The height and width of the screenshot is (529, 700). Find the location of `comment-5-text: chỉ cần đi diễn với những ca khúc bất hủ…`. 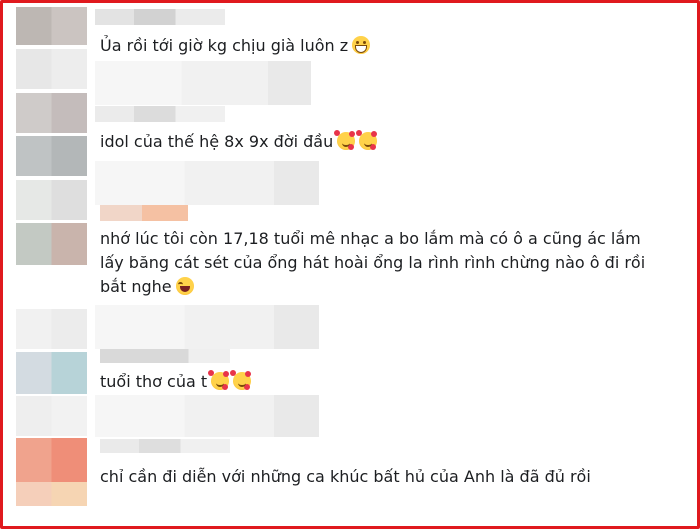

comment-5-text: chỉ cần đi diễn với những ca khúc bất hủ… is located at coordinates (345, 476).